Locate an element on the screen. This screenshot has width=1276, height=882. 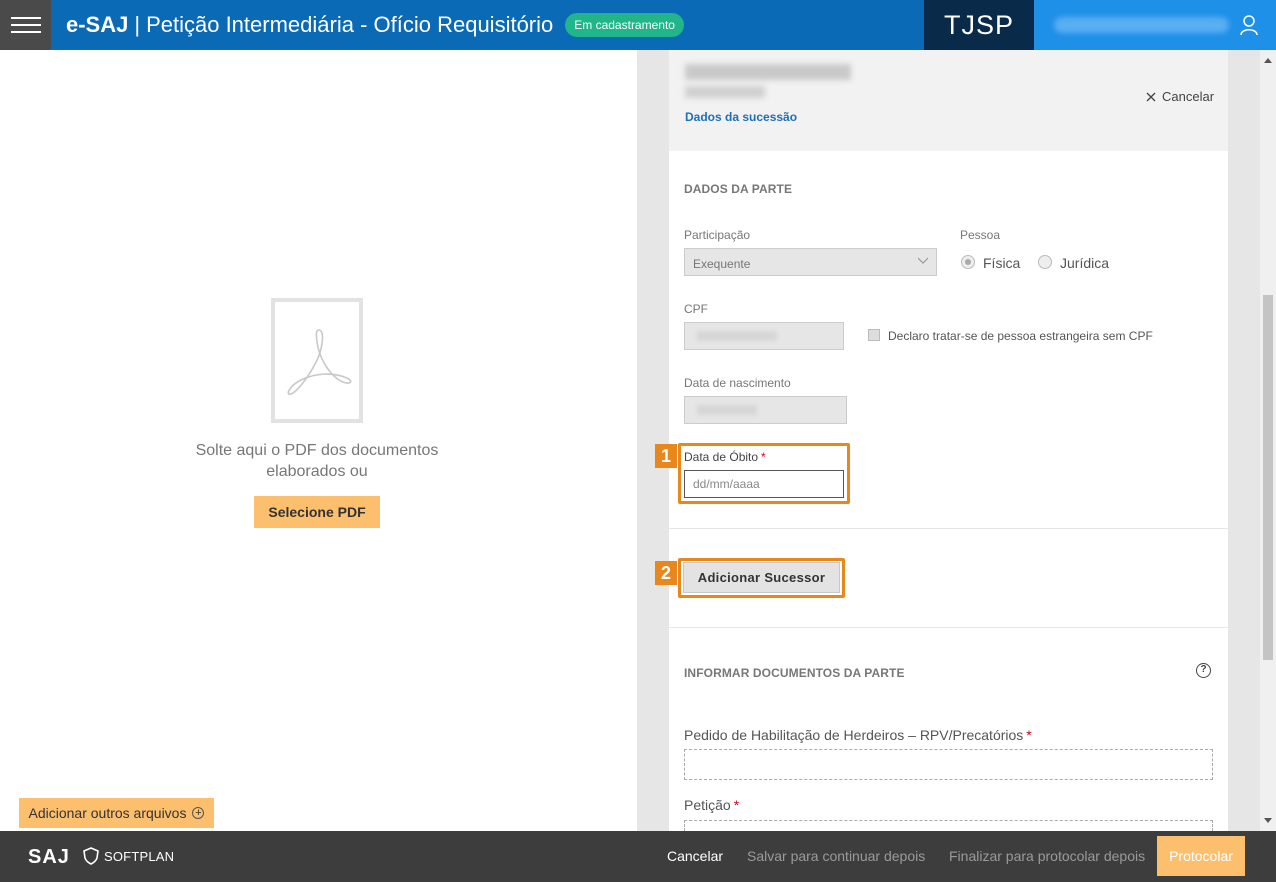
step-marker-1: 1 is located at coordinates (666, 456).